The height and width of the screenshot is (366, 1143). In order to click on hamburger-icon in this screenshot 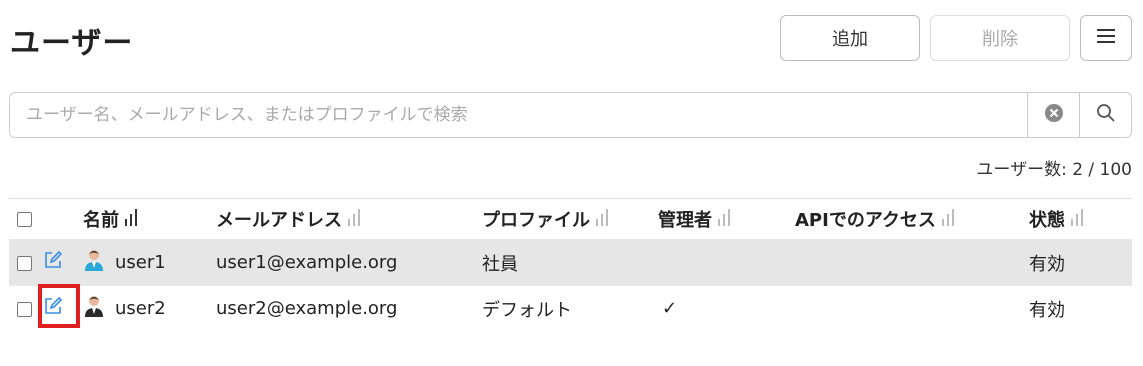, I will do `click(1106, 38)`.